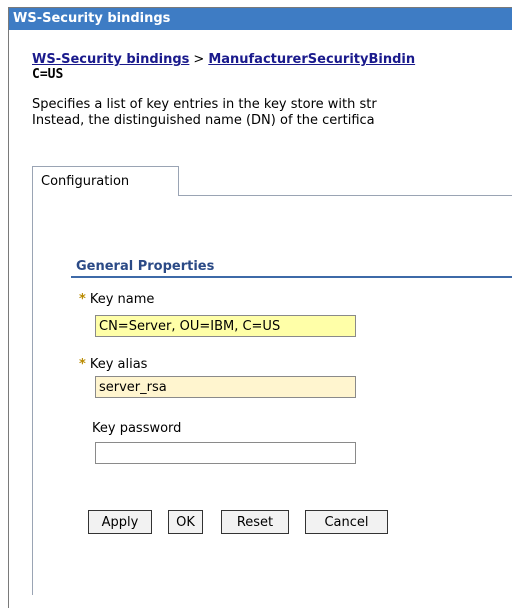 This screenshot has height=608, width=512. I want to click on key-password-field, so click(225, 453).